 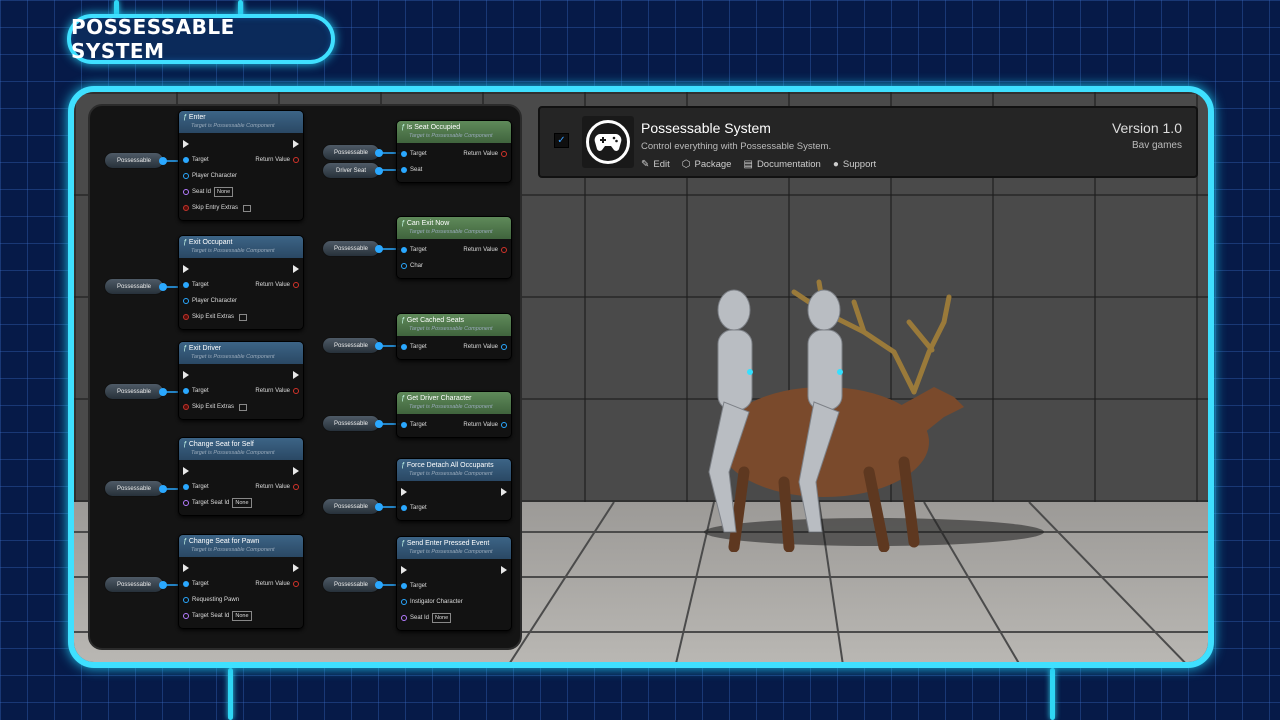 What do you see at coordinates (186, 600) in the screenshot?
I see `pawn-pin` at bounding box center [186, 600].